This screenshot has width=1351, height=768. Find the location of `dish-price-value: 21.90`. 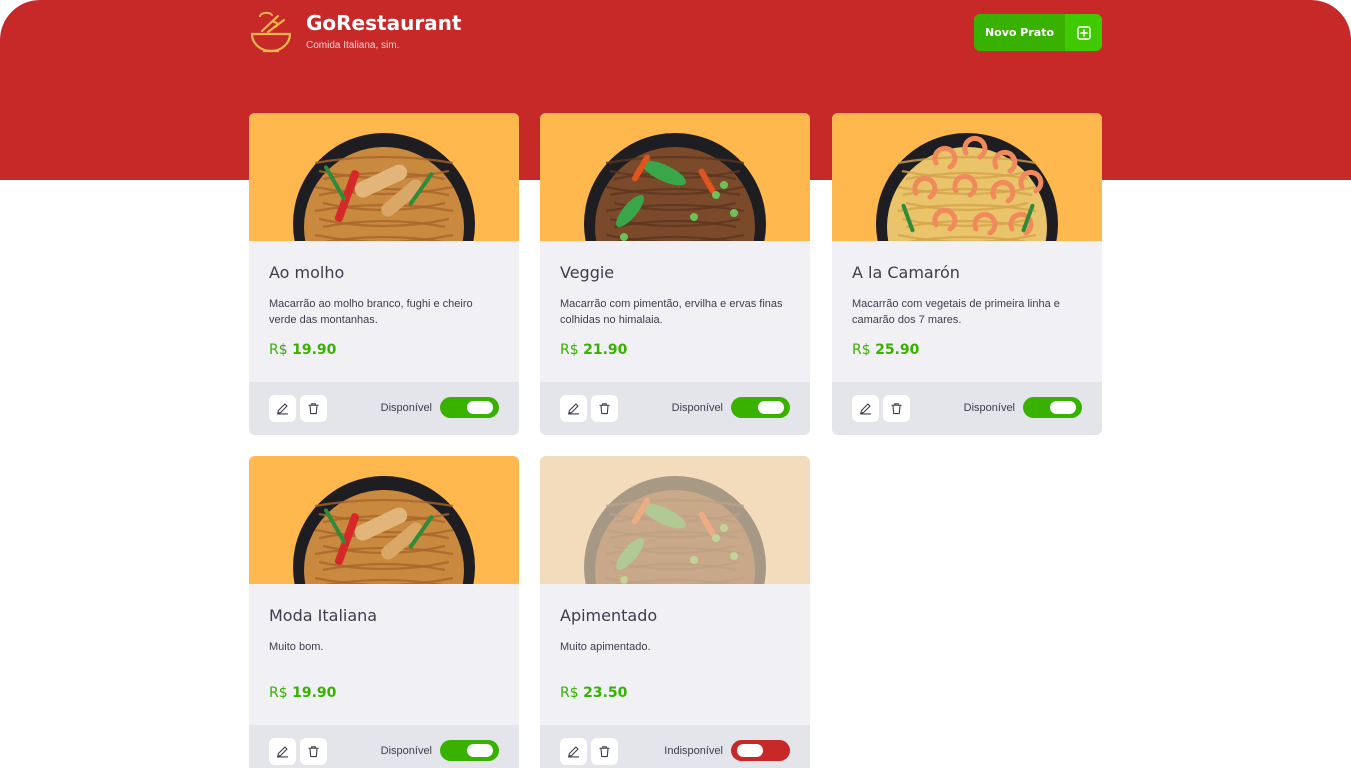

dish-price-value: 21.90 is located at coordinates (605, 350).